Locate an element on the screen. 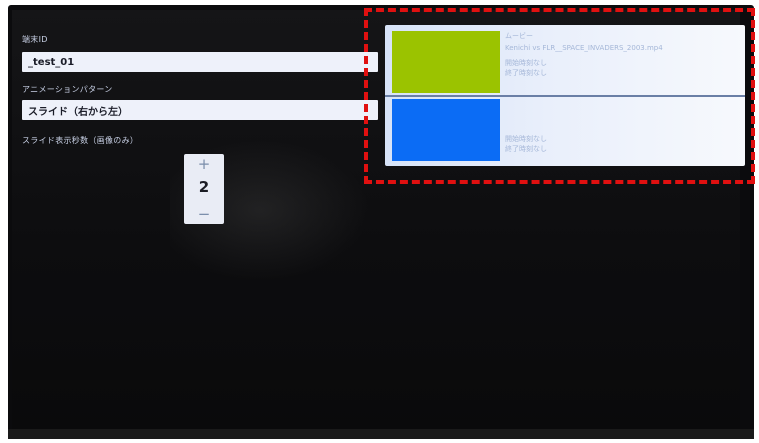 Image resolution: width=759 pixels, height=443 pixels. animation-pattern-select: スライド（右から左） is located at coordinates (200, 110).